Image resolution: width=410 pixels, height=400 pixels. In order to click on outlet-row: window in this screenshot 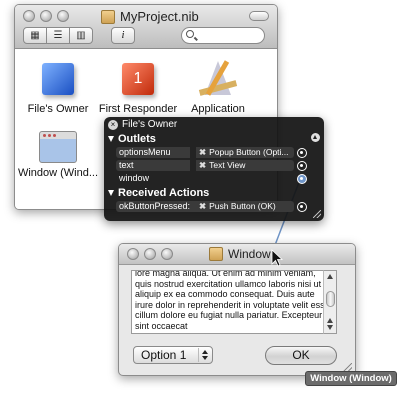, I will do `click(214, 179)`.